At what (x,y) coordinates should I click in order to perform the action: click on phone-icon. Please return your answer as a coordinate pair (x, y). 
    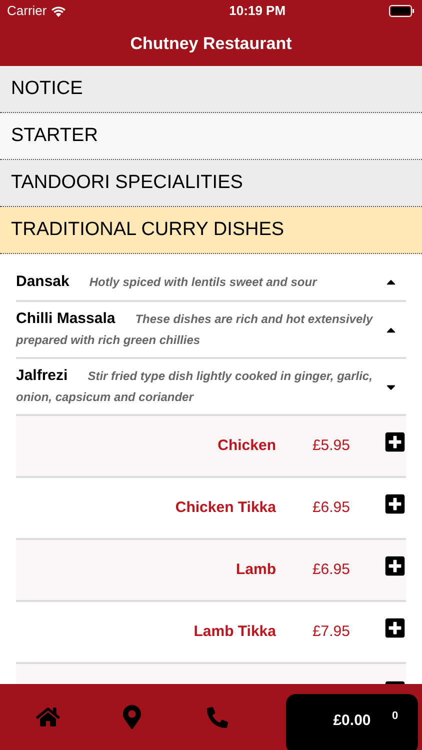
    Looking at the image, I should click on (217, 717).